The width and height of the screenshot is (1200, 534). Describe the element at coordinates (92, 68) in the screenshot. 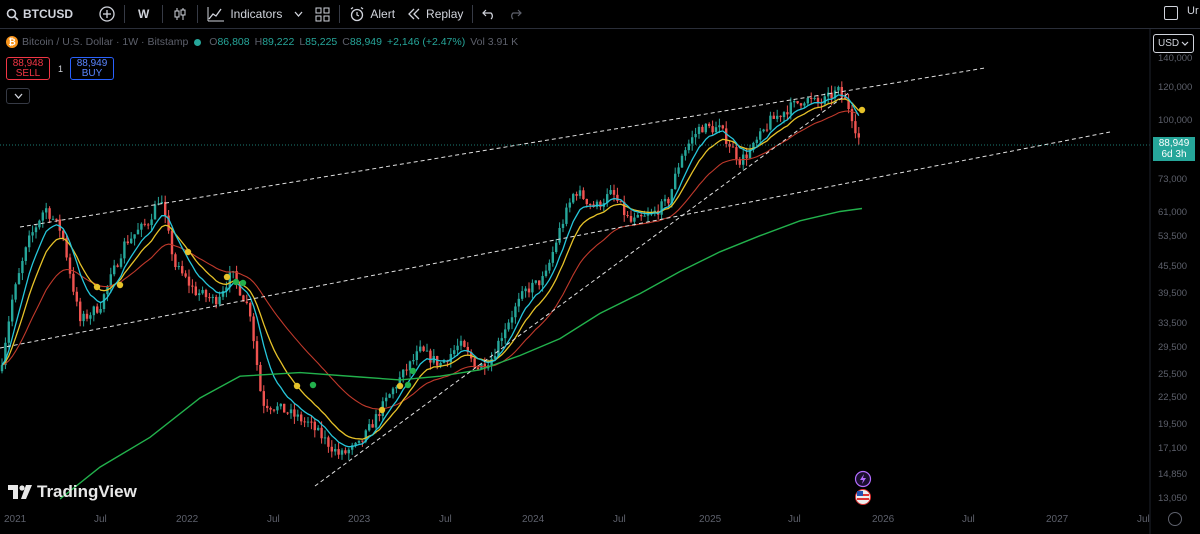

I see `buy-button: 88,949 BUY` at that location.